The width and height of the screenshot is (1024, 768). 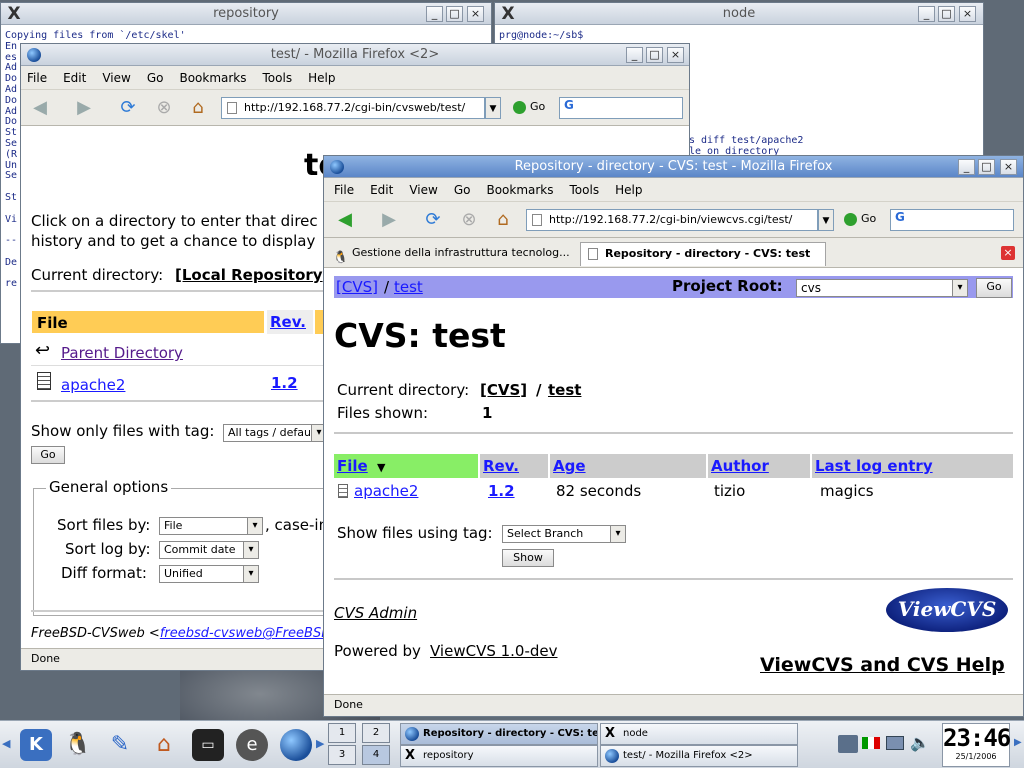 I want to click on editor-icon: ✎, so click(x=120, y=745).